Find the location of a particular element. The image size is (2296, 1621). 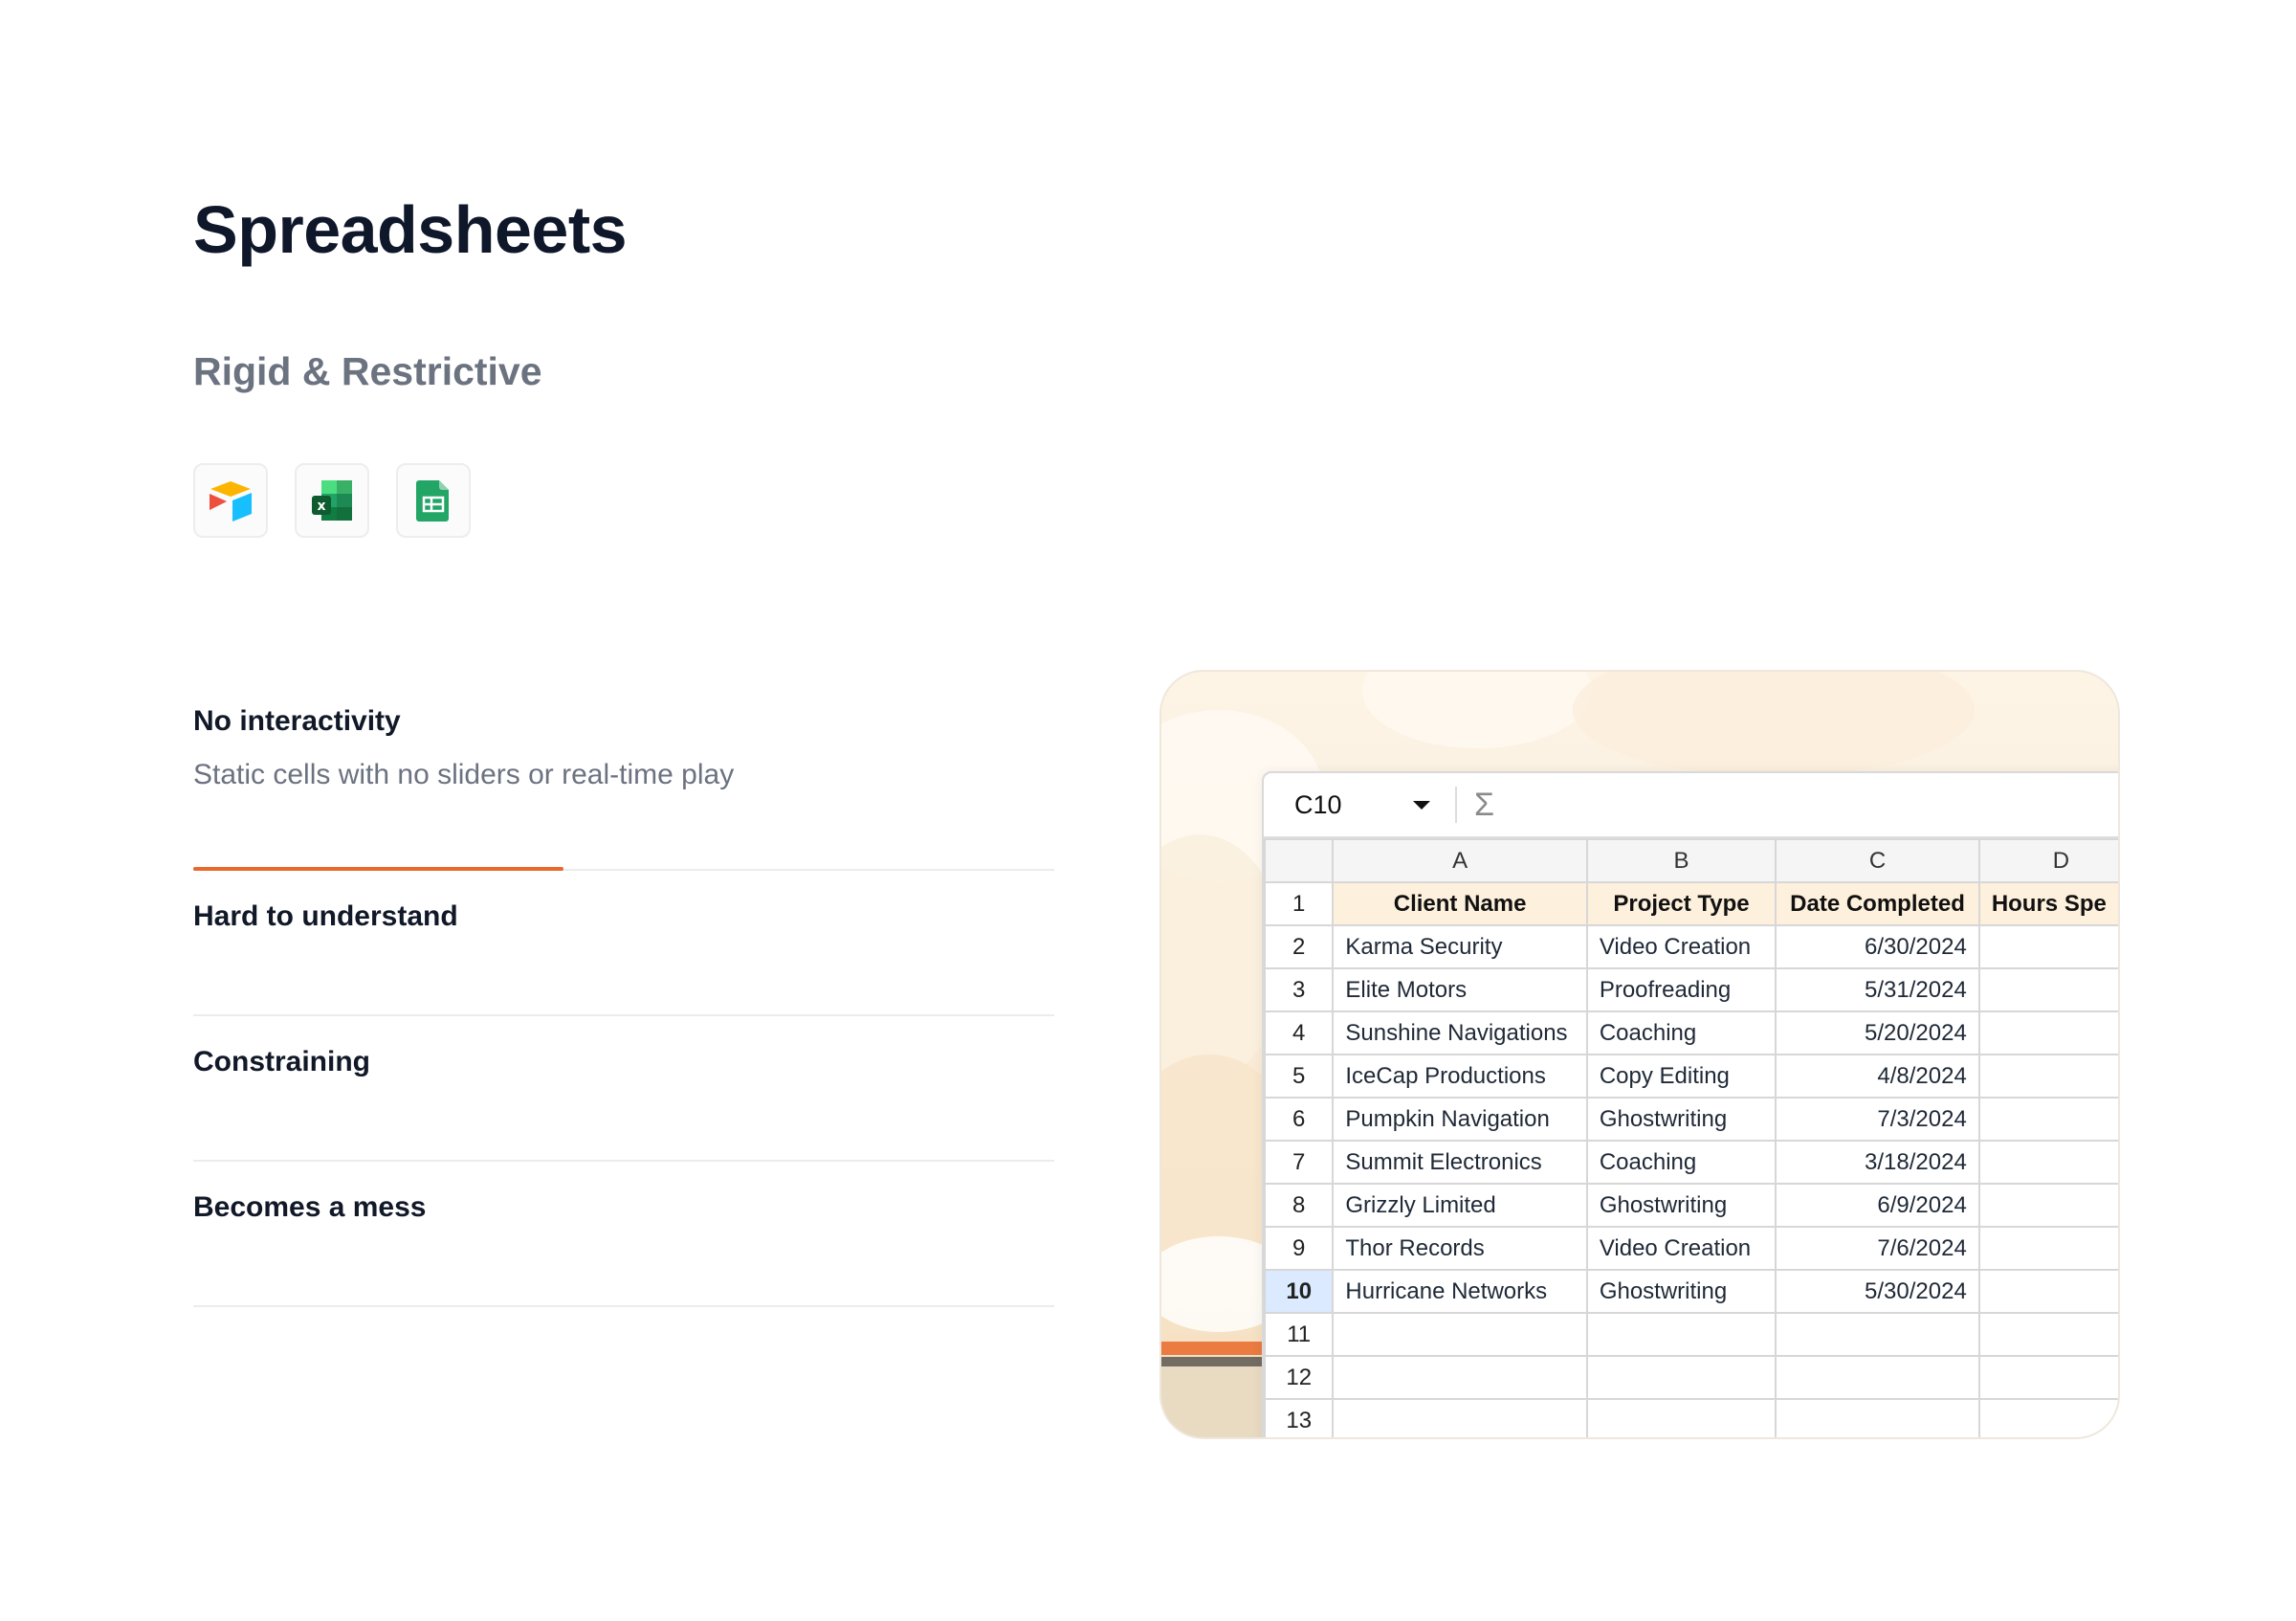

row-number: 8 is located at coordinates (1299, 1205).